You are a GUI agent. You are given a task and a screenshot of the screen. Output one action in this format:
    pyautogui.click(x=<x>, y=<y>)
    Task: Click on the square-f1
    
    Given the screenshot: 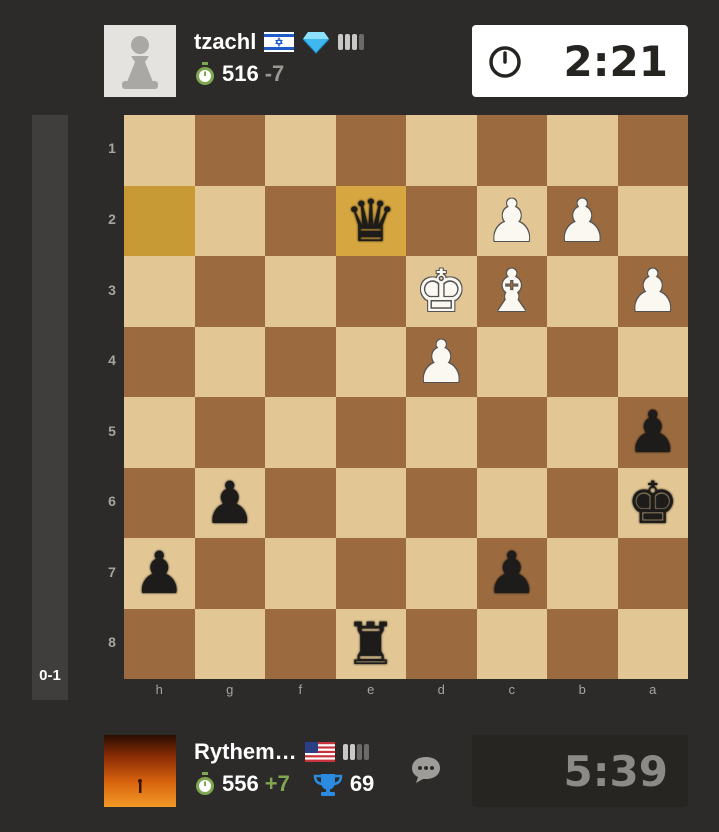 What is the action you would take?
    pyautogui.click(x=300, y=150)
    